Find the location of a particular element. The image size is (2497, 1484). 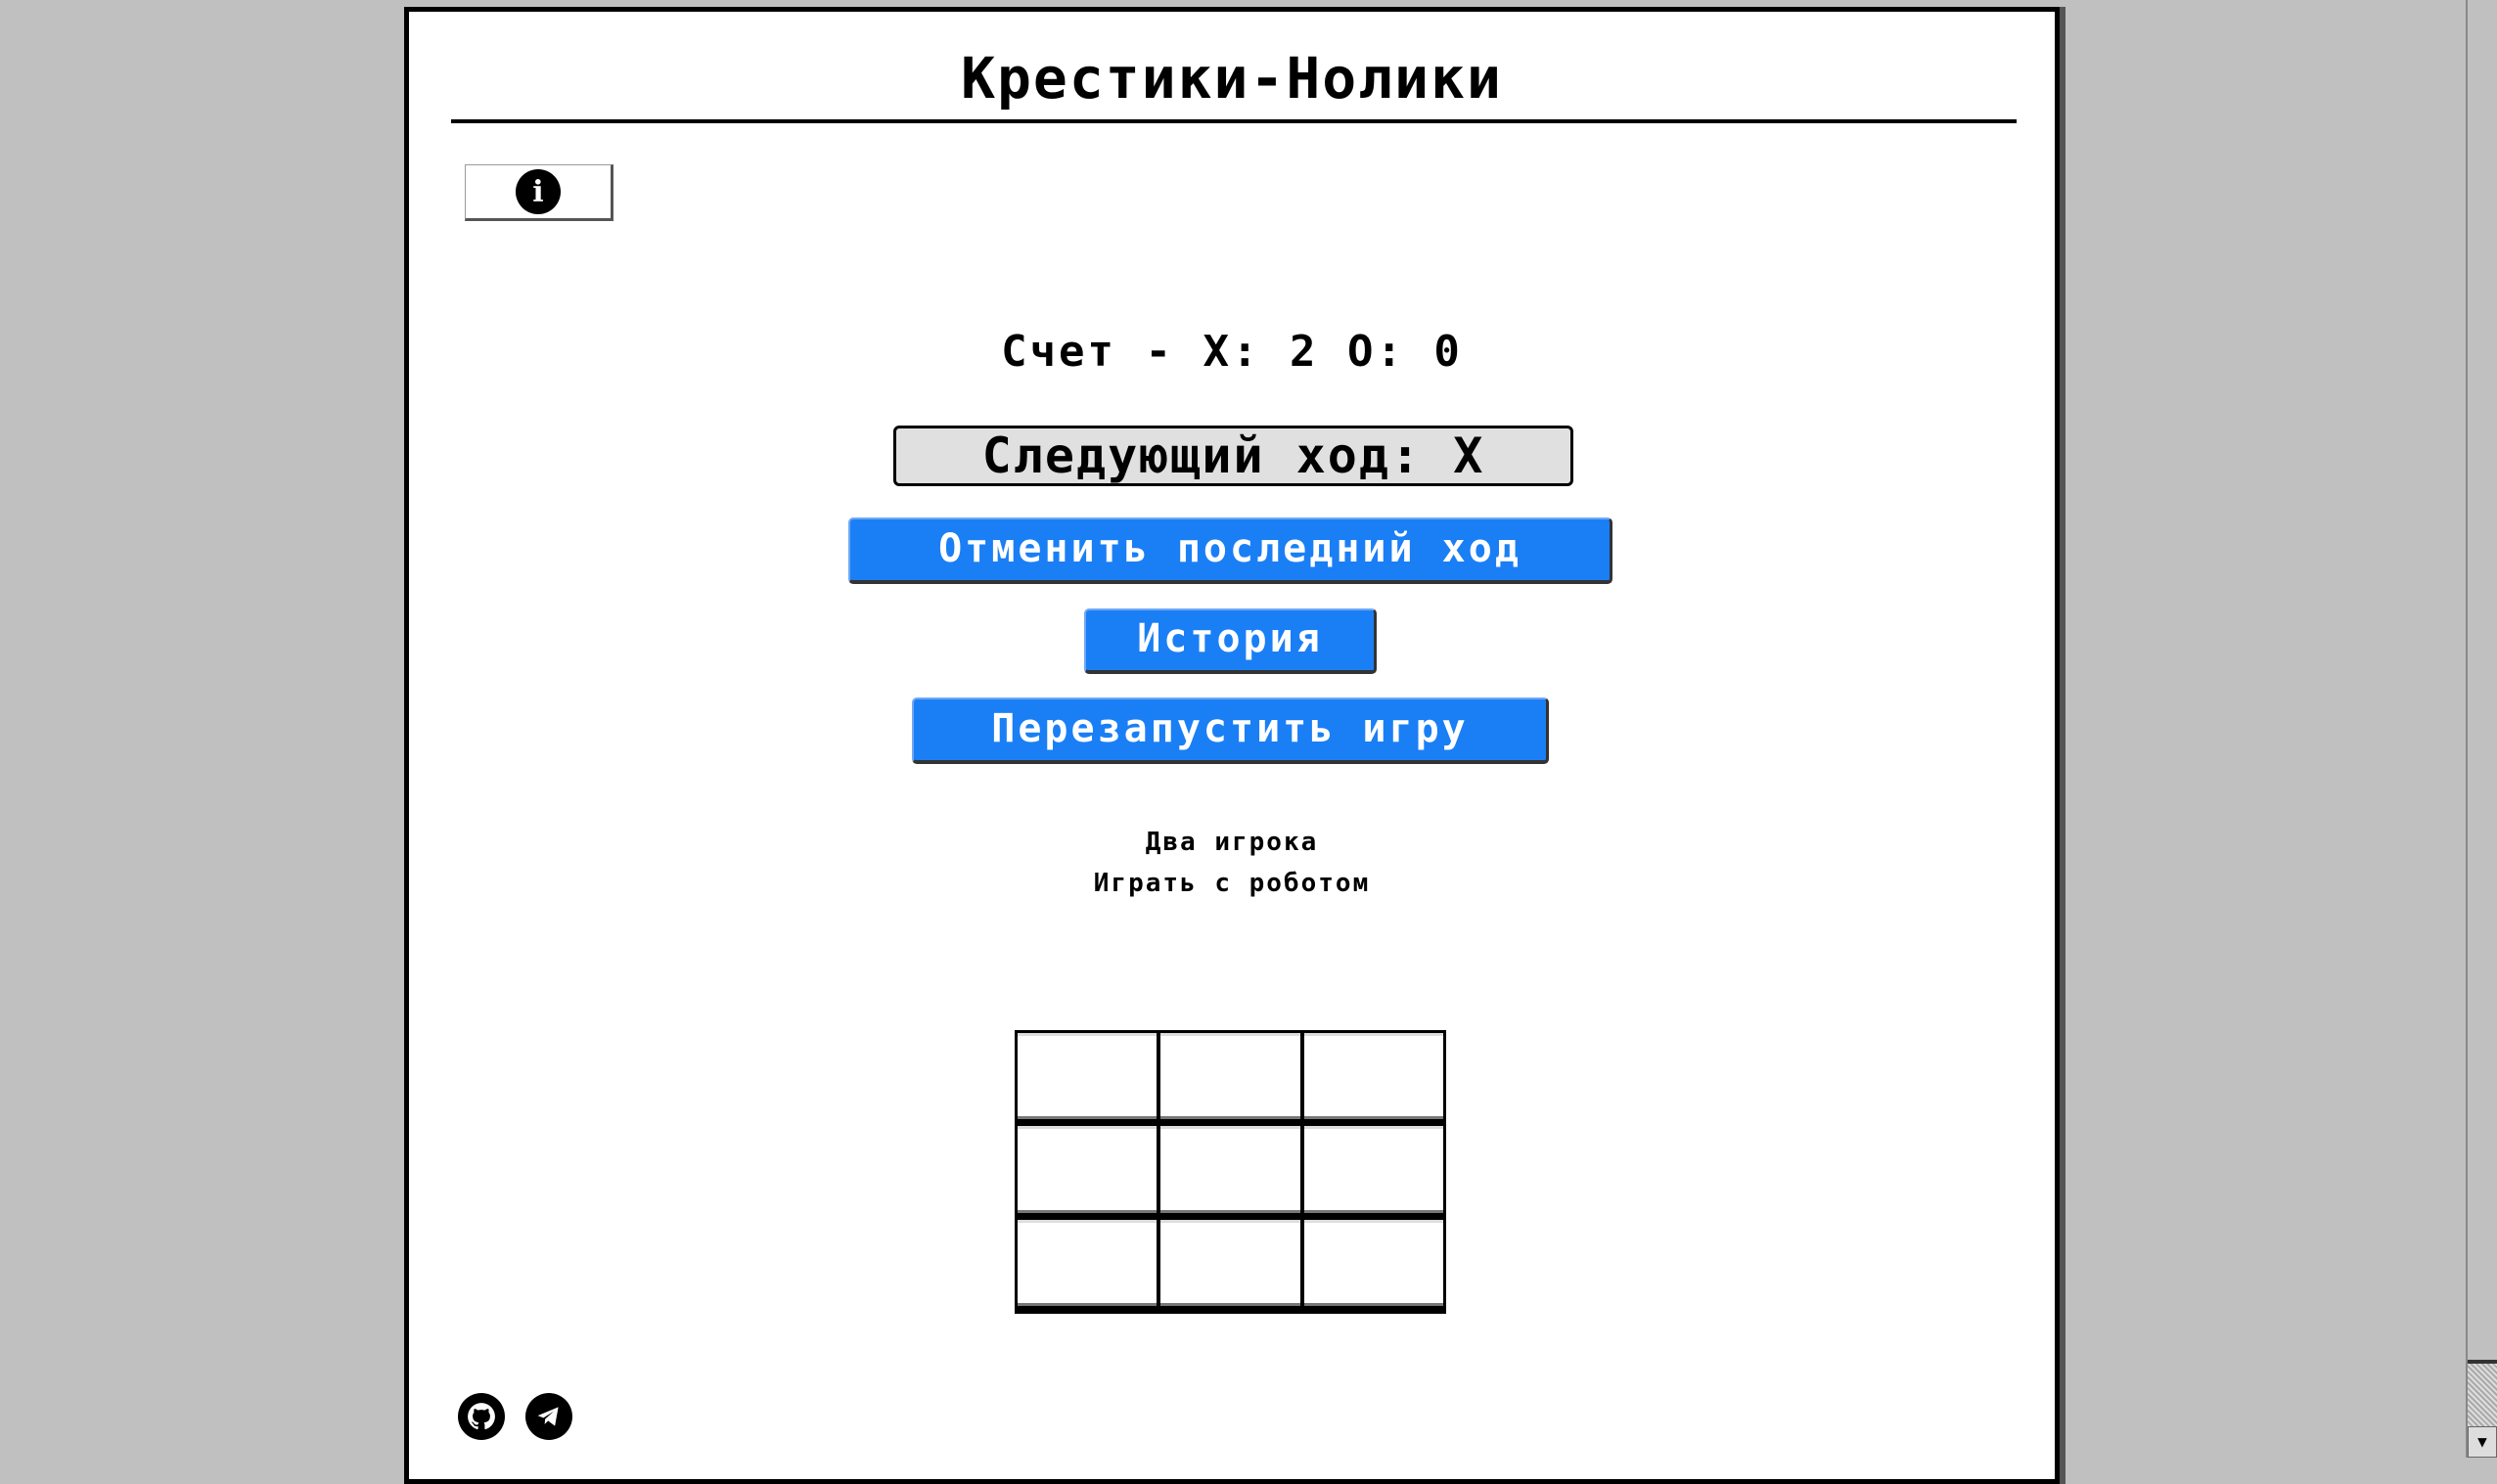

scrollbar-thumb is located at coordinates (2482, 706).